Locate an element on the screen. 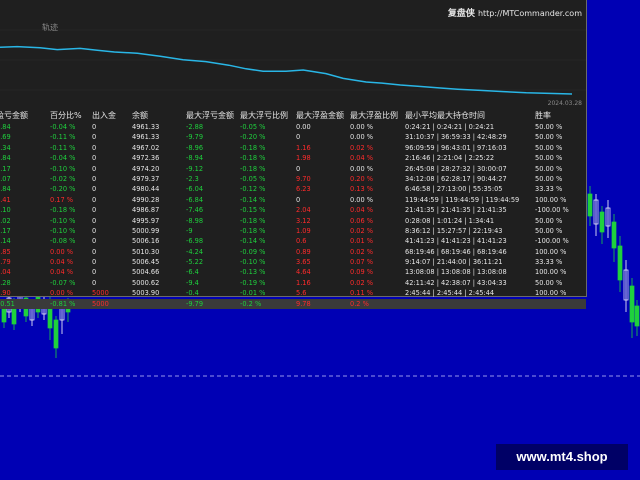 Image resolution: width=640 pixels, height=480 pixels. table-row-cell: 0.11 % is located at coordinates (362, 293).